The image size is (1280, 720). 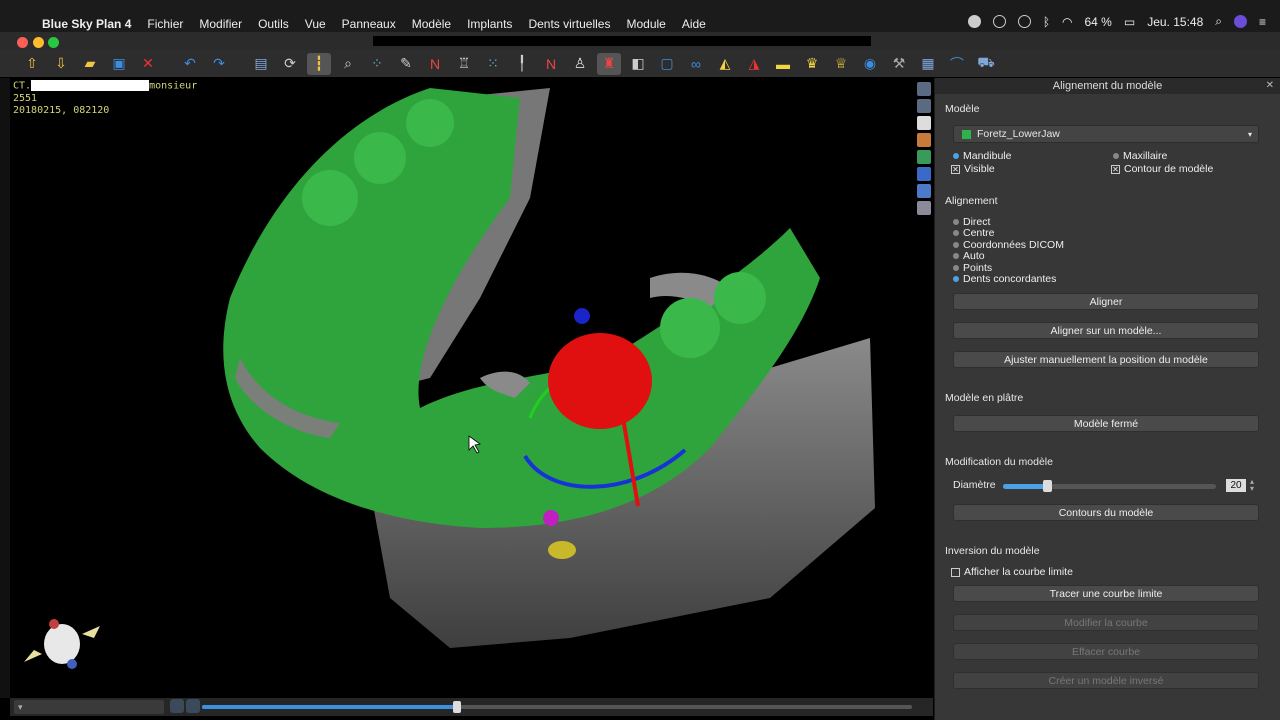 I want to click on layout-icon: ▤, so click(x=261, y=64).